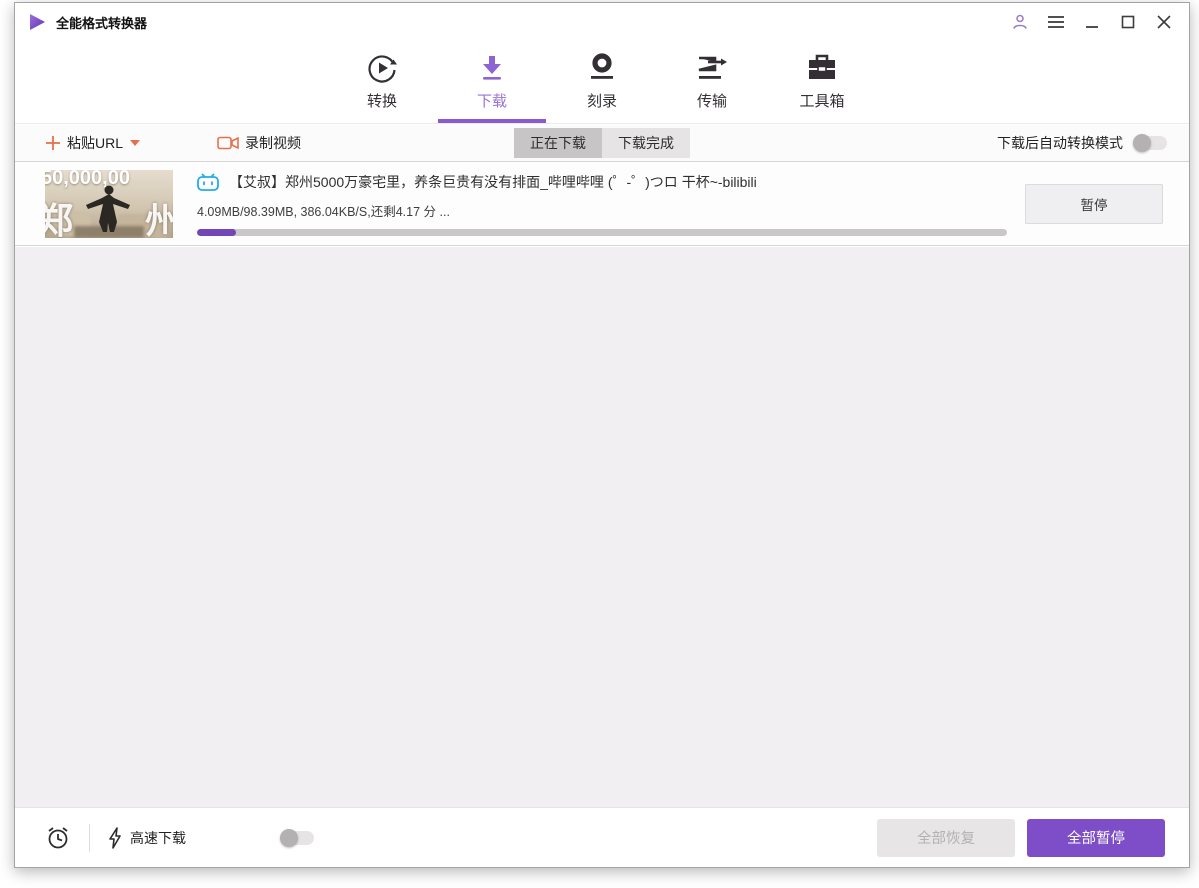 This screenshot has width=1199, height=888. I want to click on paste-url-label: 粘贴URL, so click(95, 143).